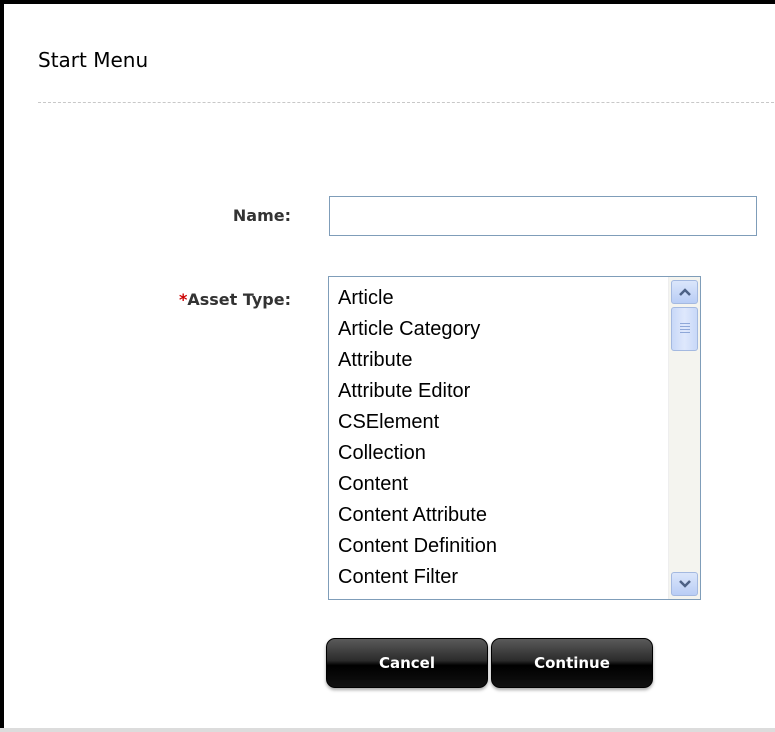  Describe the element at coordinates (261, 215) in the screenshot. I see `name-label: Name:` at that location.